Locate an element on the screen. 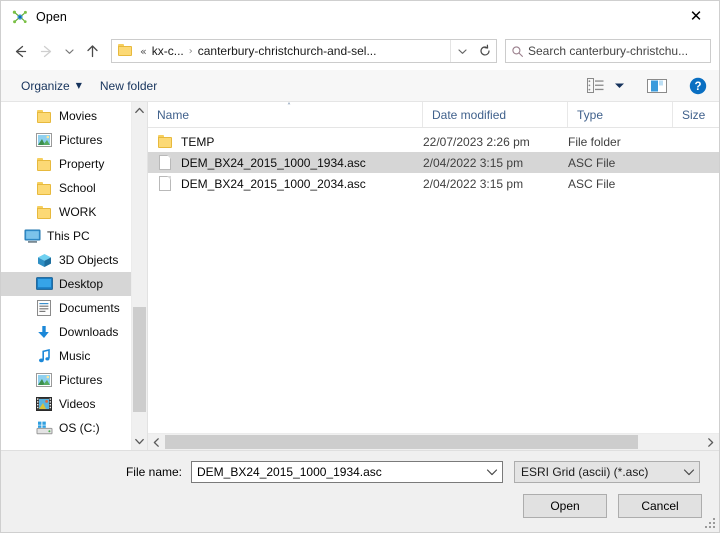 This screenshot has height=533, width=720. file-list-horizontal-scrollbar is located at coordinates (433, 441).